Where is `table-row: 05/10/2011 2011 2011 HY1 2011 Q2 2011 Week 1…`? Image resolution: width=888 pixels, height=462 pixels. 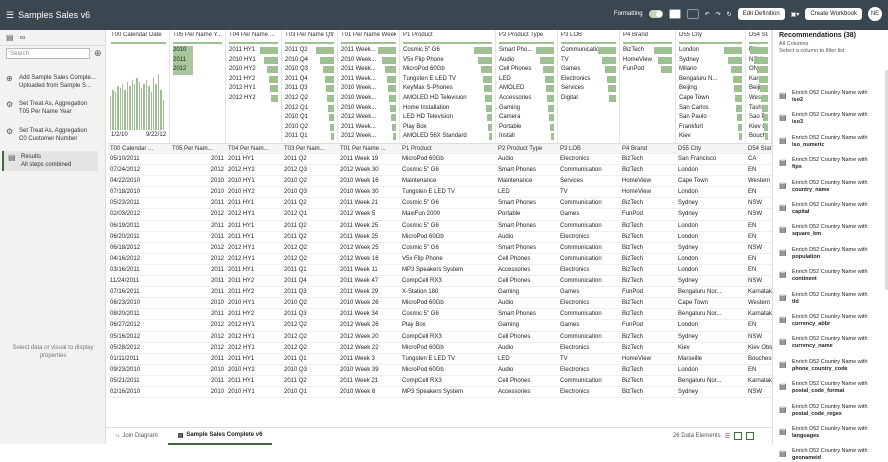
table-row: 05/10/2011 2011 2011 HY1 2011 Q2 2011 Week 1… is located at coordinates (440, 160).